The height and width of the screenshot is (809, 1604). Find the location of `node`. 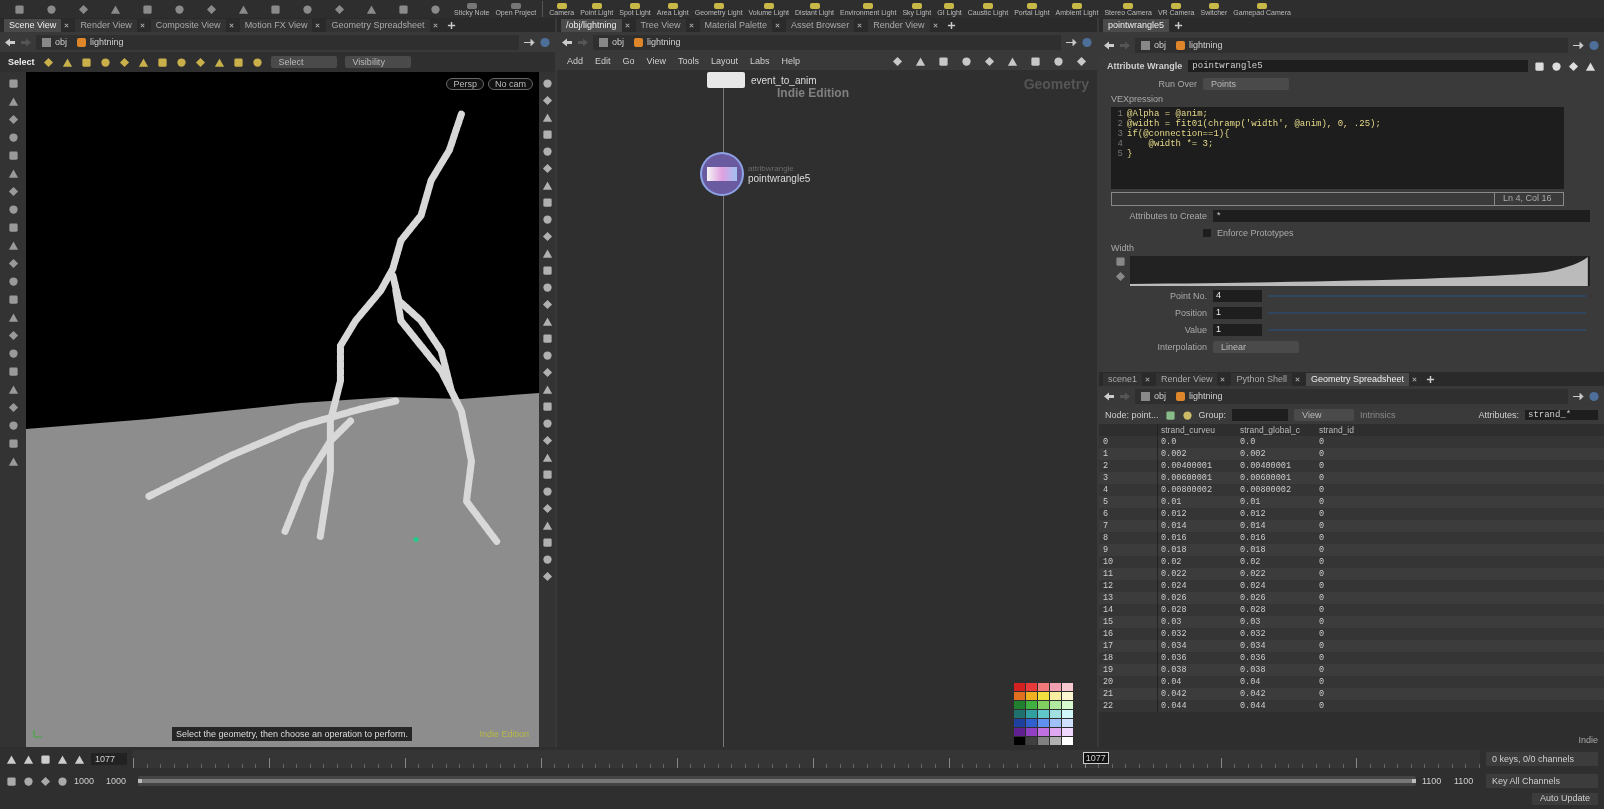

node is located at coordinates (726, 80).